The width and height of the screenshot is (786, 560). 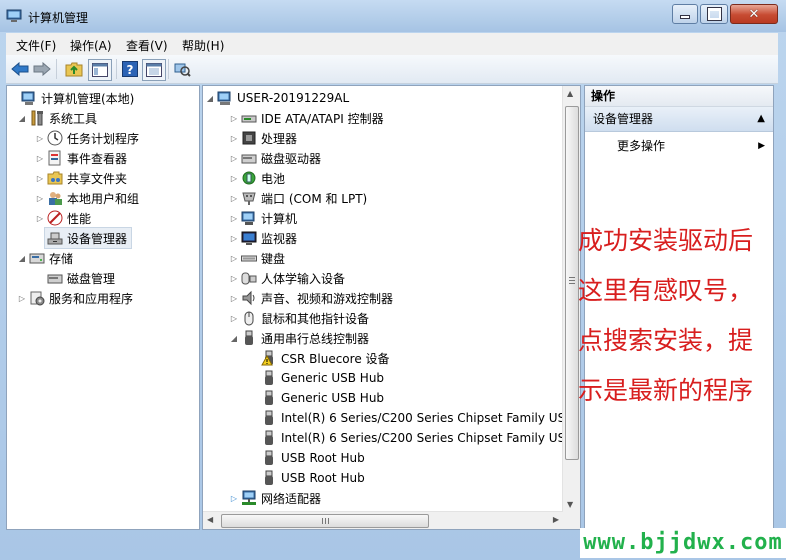 I want to click on horizontal-scrollbar: ◀ ▶, so click(x=383, y=520).